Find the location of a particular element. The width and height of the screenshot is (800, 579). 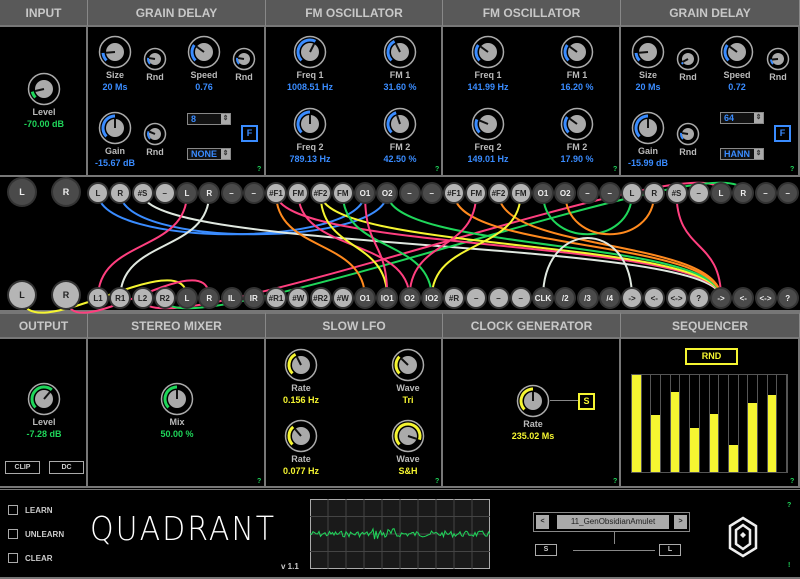

patch-jack: #R2 is located at coordinates (320, 298).